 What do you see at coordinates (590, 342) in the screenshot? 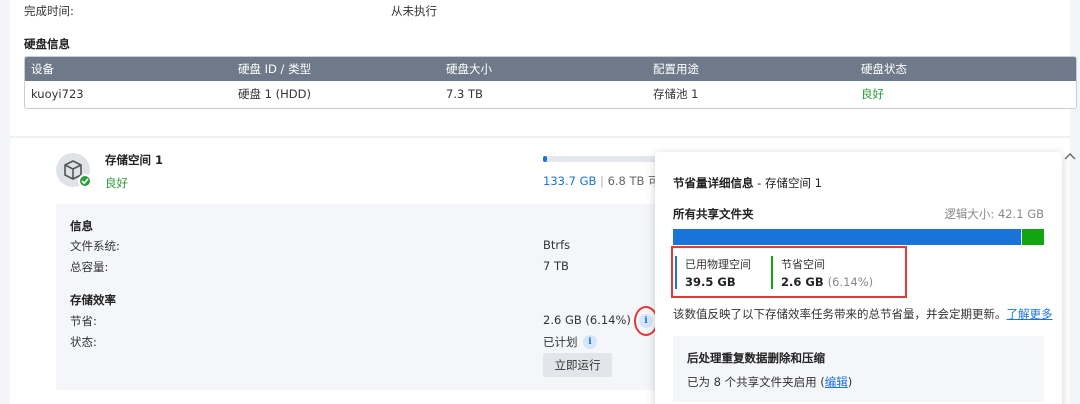
I see `info-icon: i` at bounding box center [590, 342].